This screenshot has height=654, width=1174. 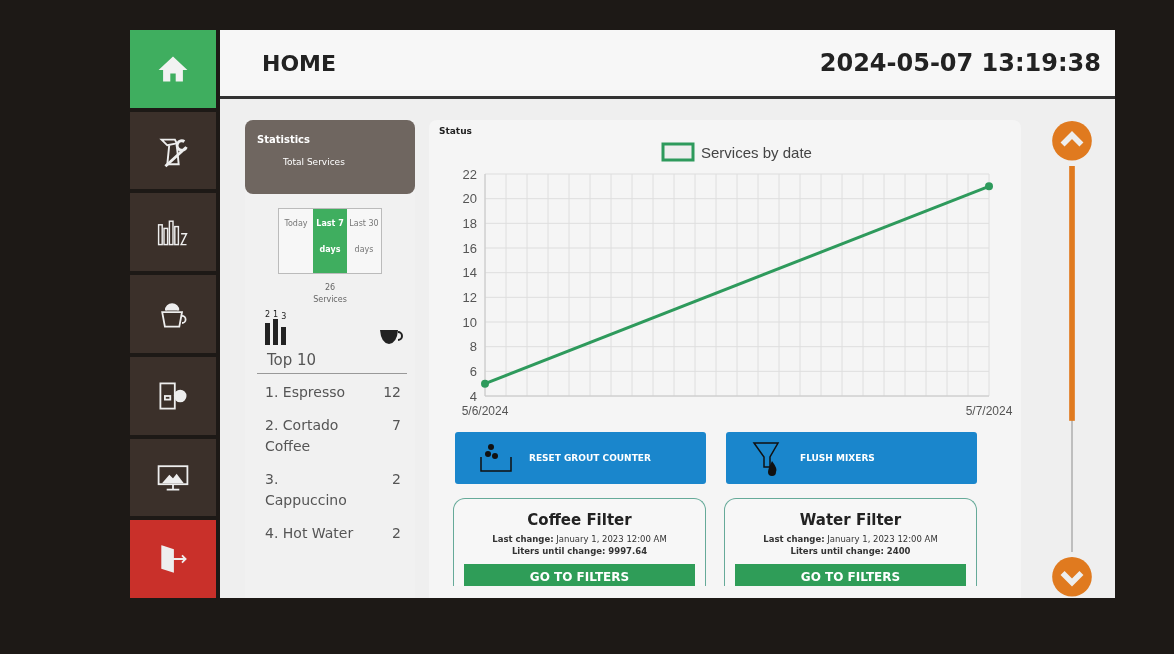 I want to click on y-tick-label: 18, so click(x=469, y=223).